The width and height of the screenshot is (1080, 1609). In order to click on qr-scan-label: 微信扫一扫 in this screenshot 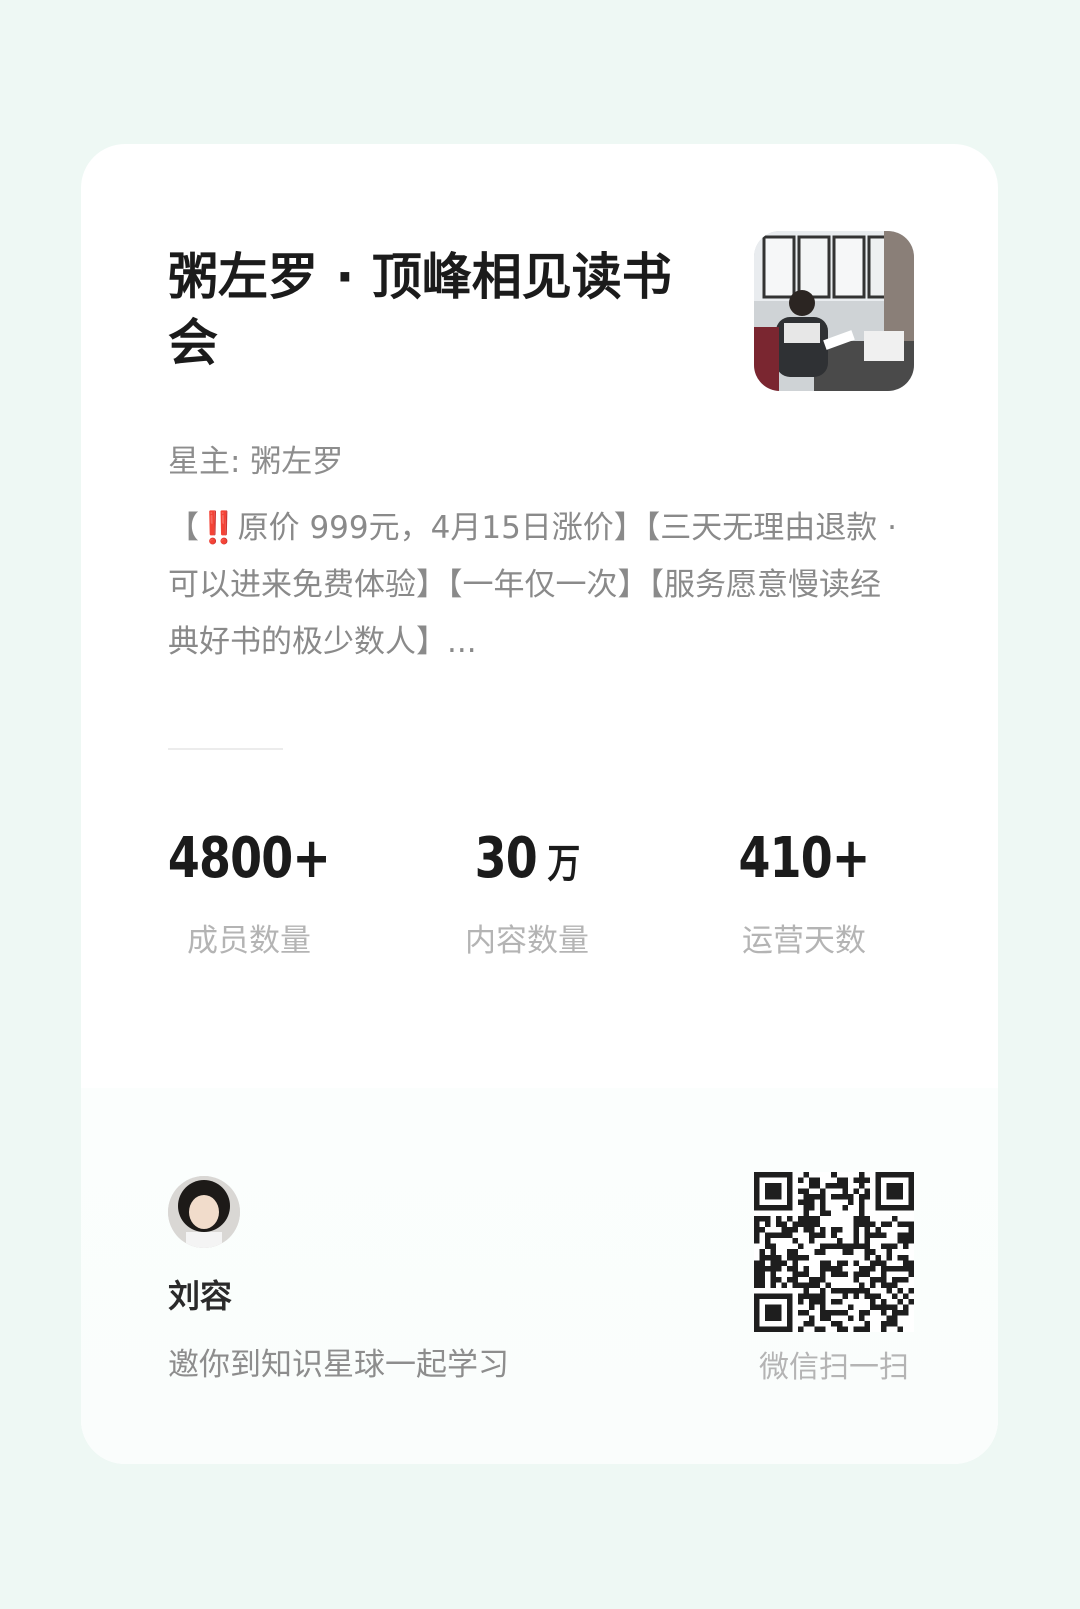, I will do `click(834, 1367)`.